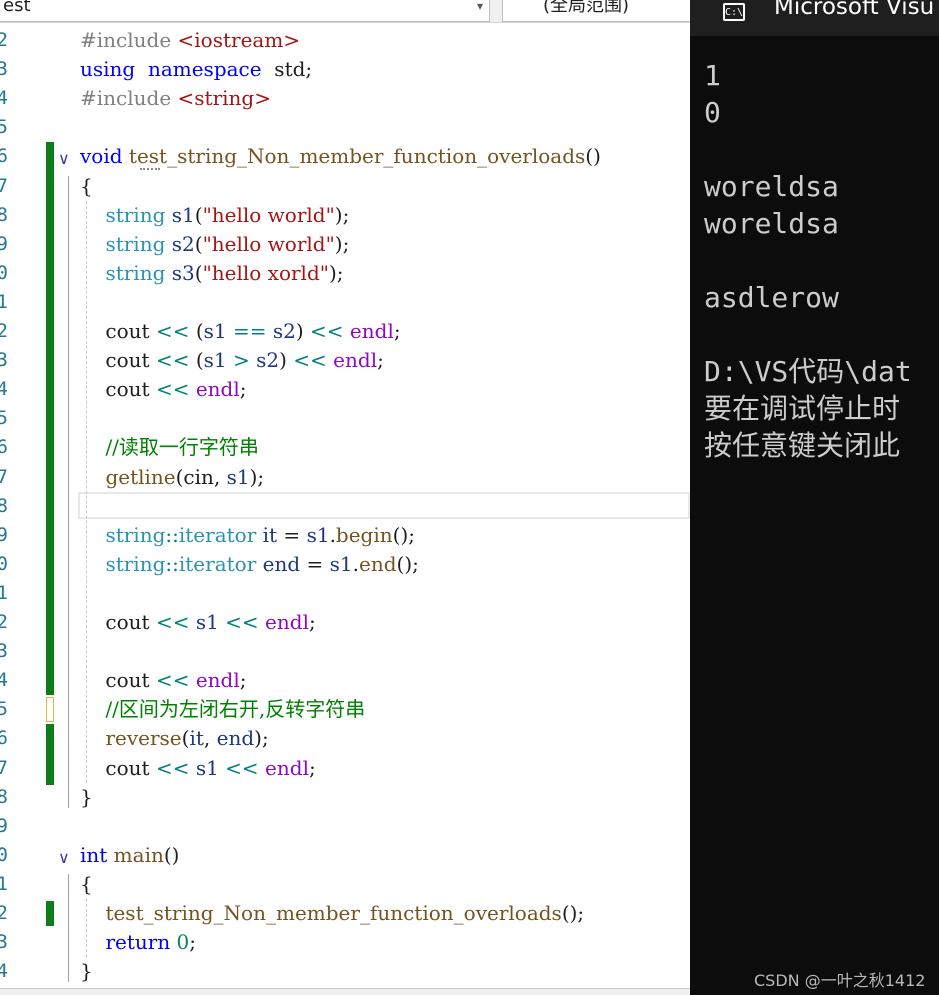  What do you see at coordinates (86, 971) in the screenshot?
I see `code-token: }` at bounding box center [86, 971].